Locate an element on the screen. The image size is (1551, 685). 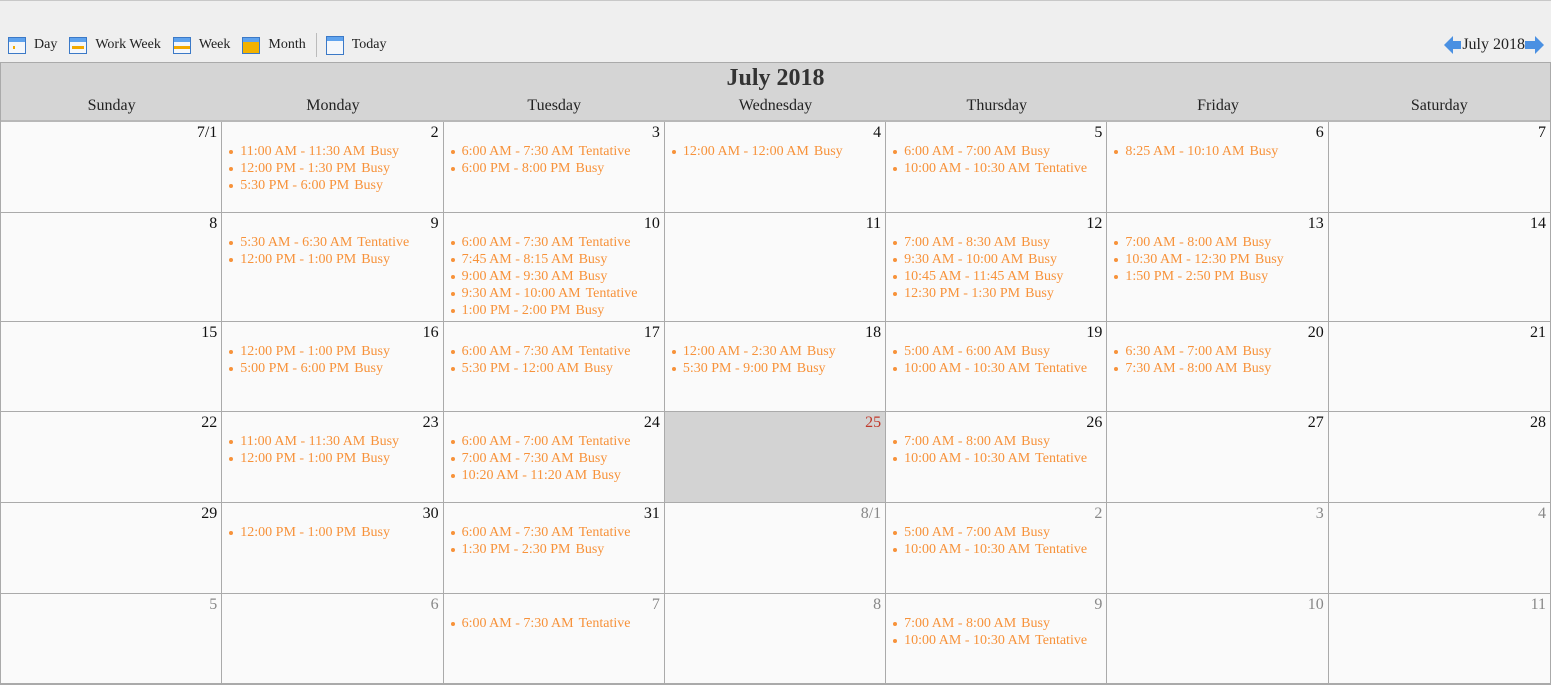
previous-month-arrow-icon is located at coordinates (1453, 45).